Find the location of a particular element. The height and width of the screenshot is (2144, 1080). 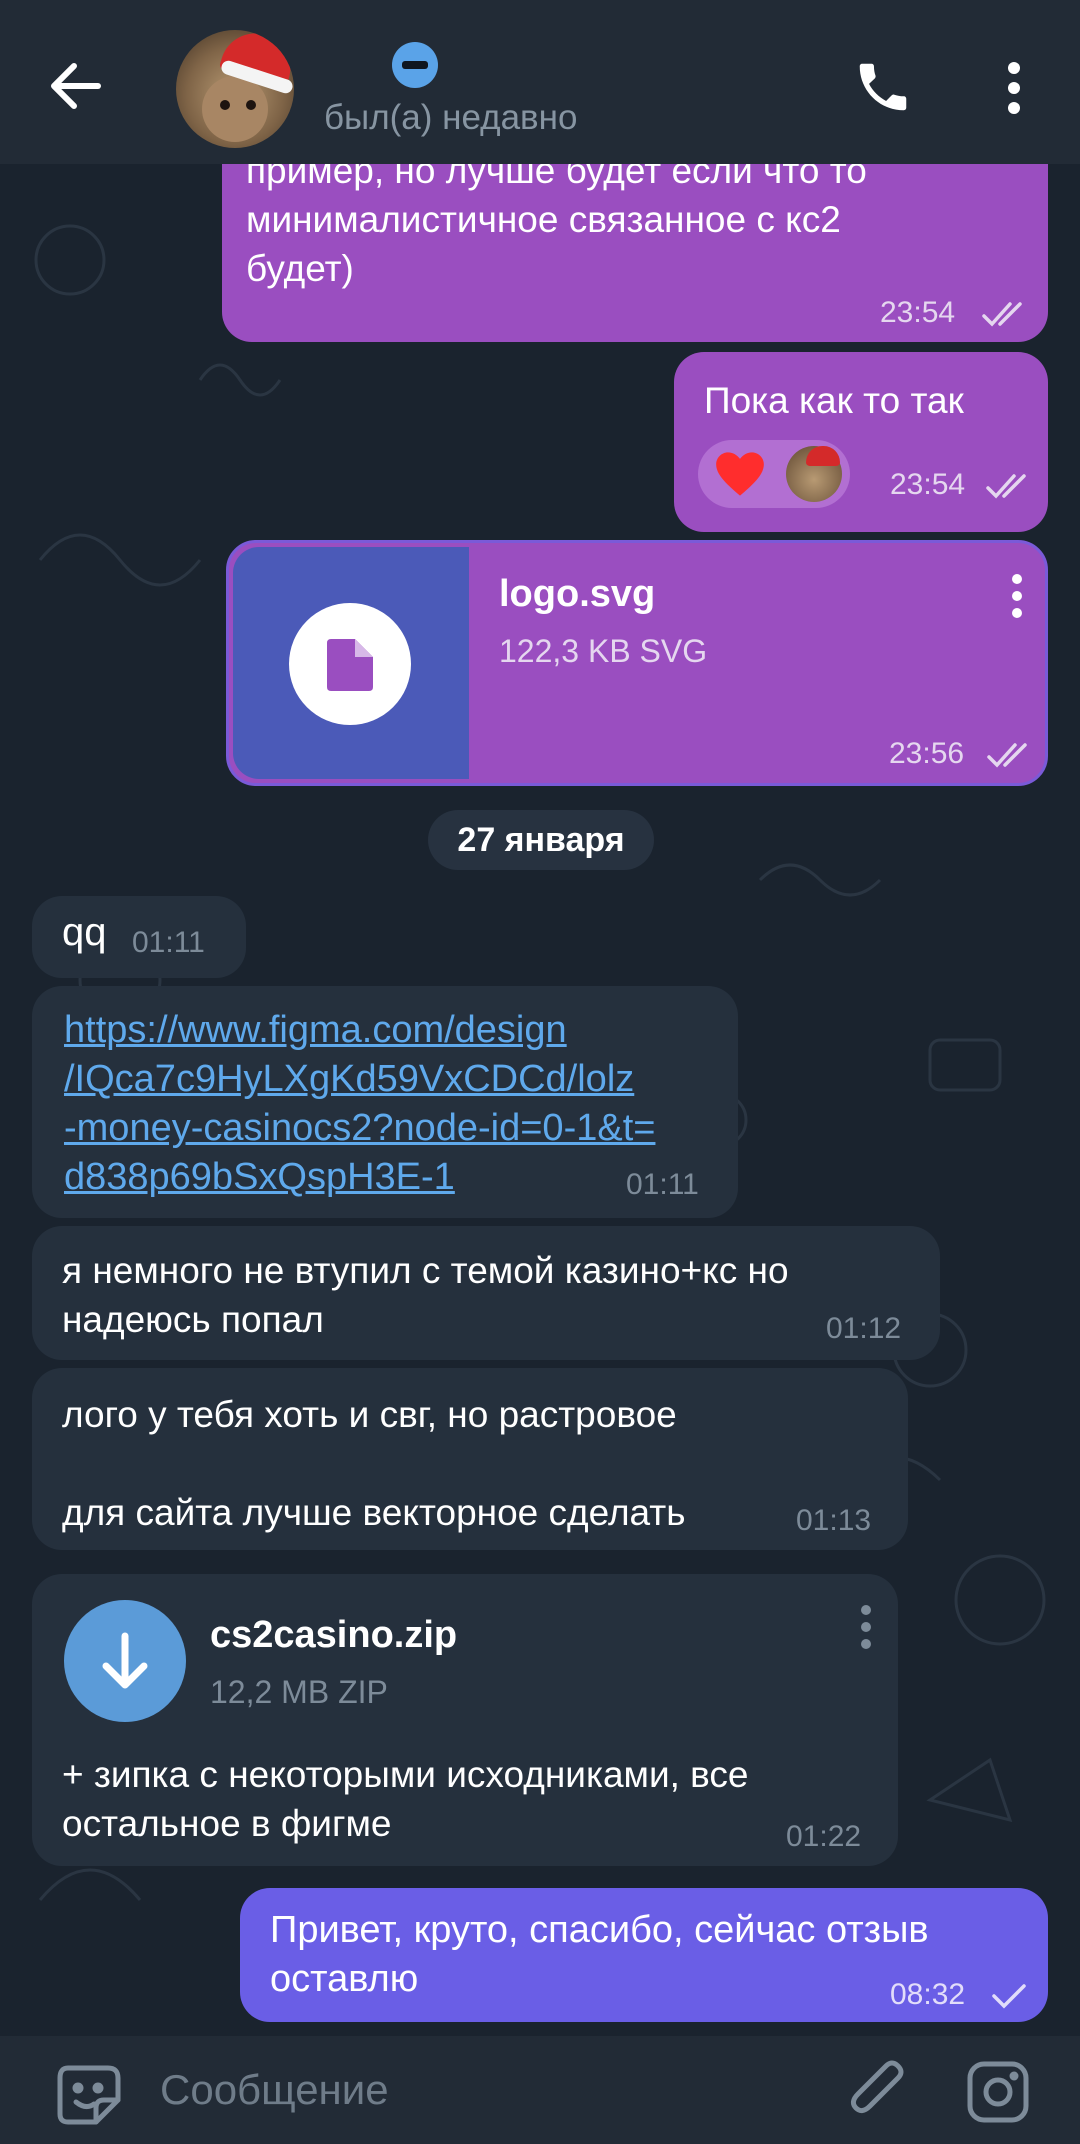

message-text: будет) is located at coordinates (300, 268).